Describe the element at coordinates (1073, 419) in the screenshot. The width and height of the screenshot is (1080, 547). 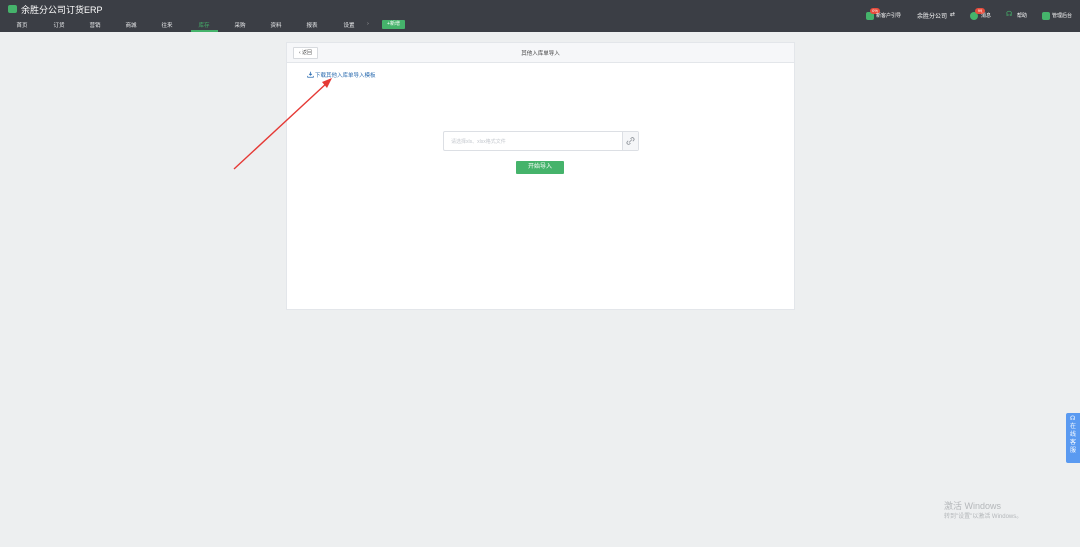
I see `headset-icon: ☊` at that location.